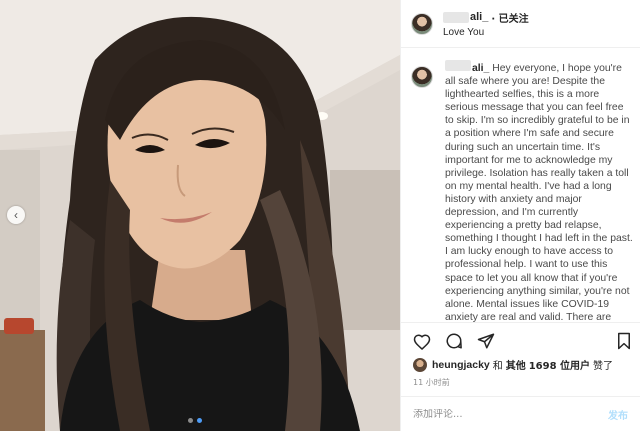  What do you see at coordinates (199, 420) in the screenshot?
I see `carousel-dot-active` at bounding box center [199, 420].